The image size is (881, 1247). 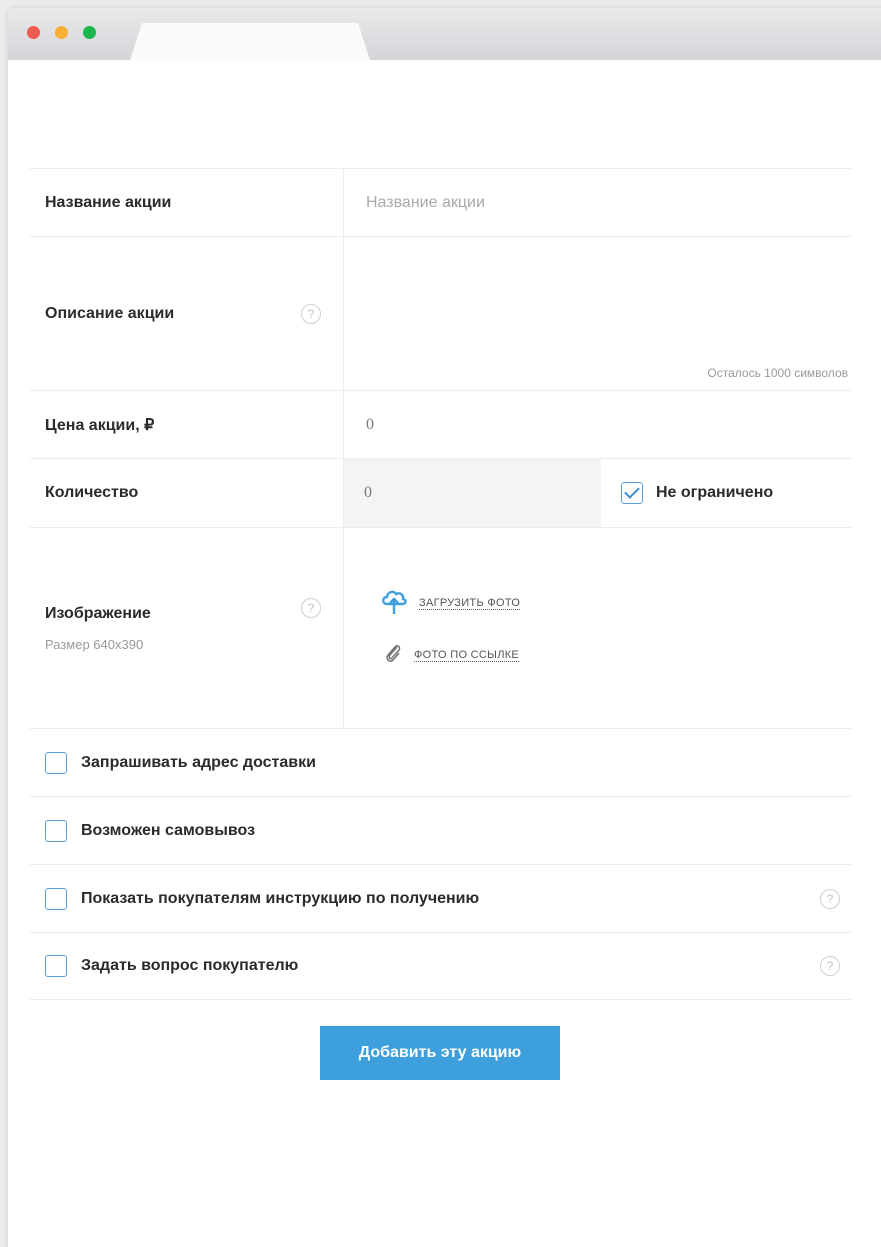 I want to click on option-delivery-address: Запрашивать адрес доставки, so click(x=441, y=762).